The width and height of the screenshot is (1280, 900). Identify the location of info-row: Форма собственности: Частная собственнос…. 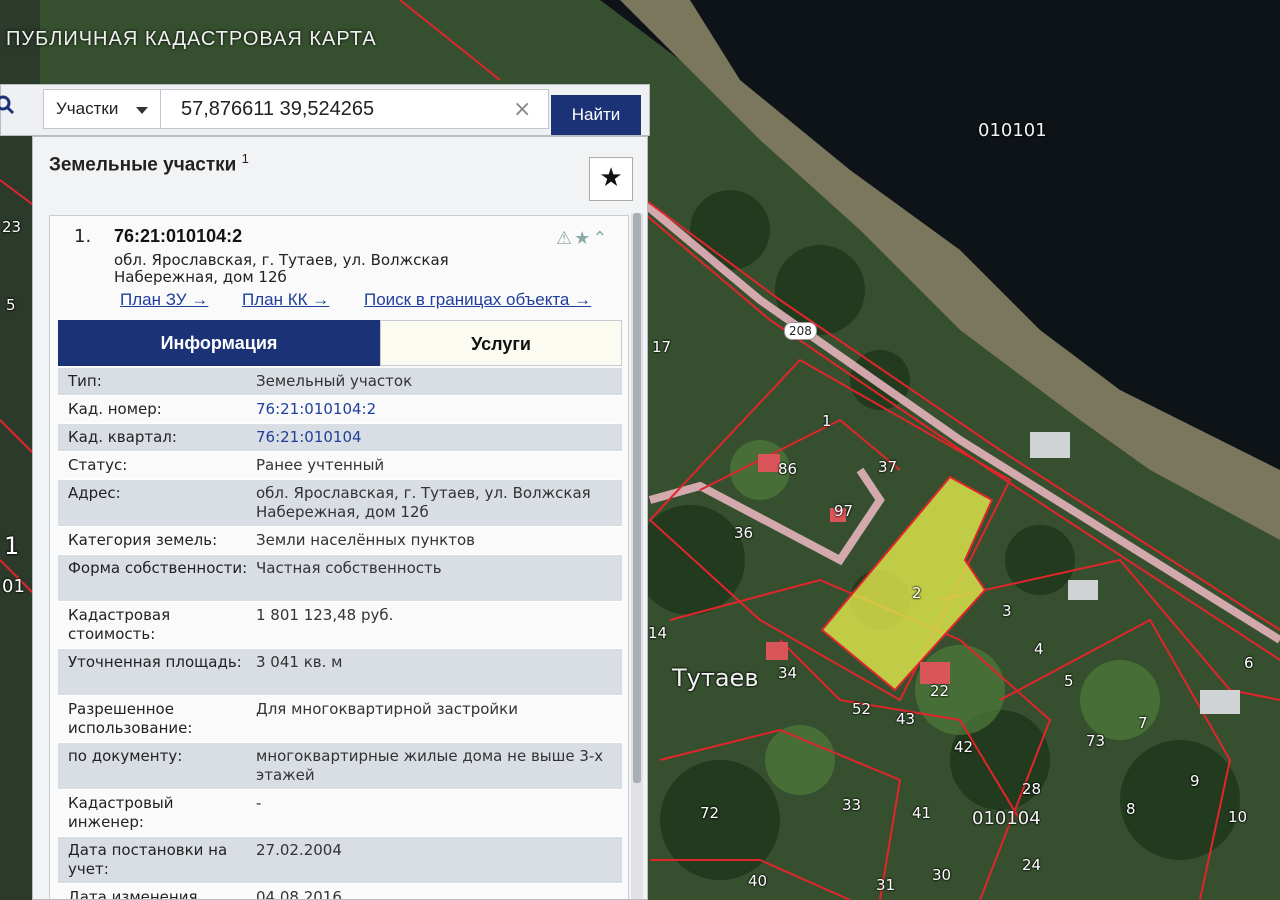
(340, 578).